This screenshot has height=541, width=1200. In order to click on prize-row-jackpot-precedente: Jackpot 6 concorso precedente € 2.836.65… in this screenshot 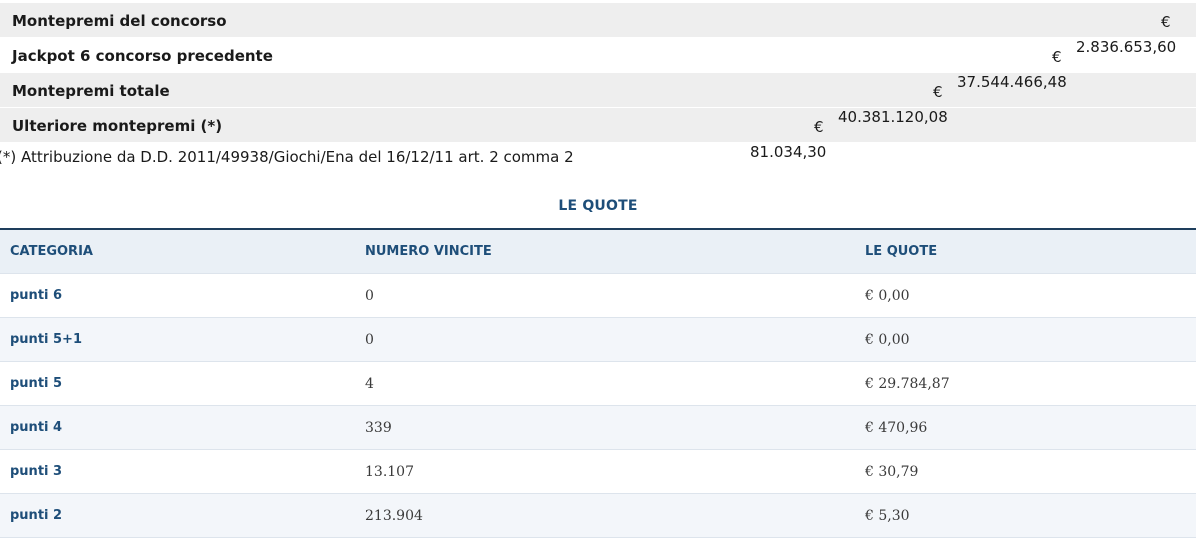, I will do `click(598, 55)`.